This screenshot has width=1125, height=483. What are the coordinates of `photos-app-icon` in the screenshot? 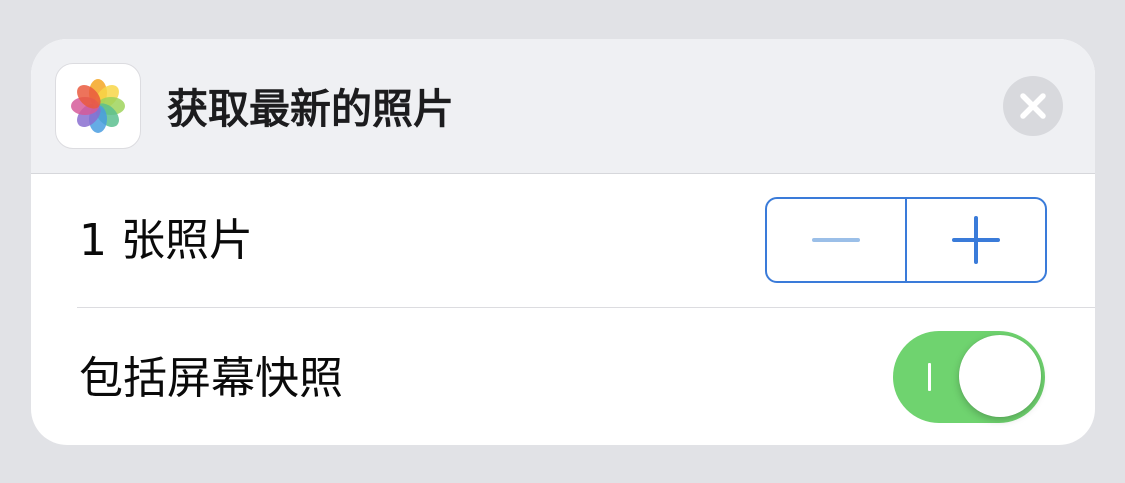 It's located at (98, 106).